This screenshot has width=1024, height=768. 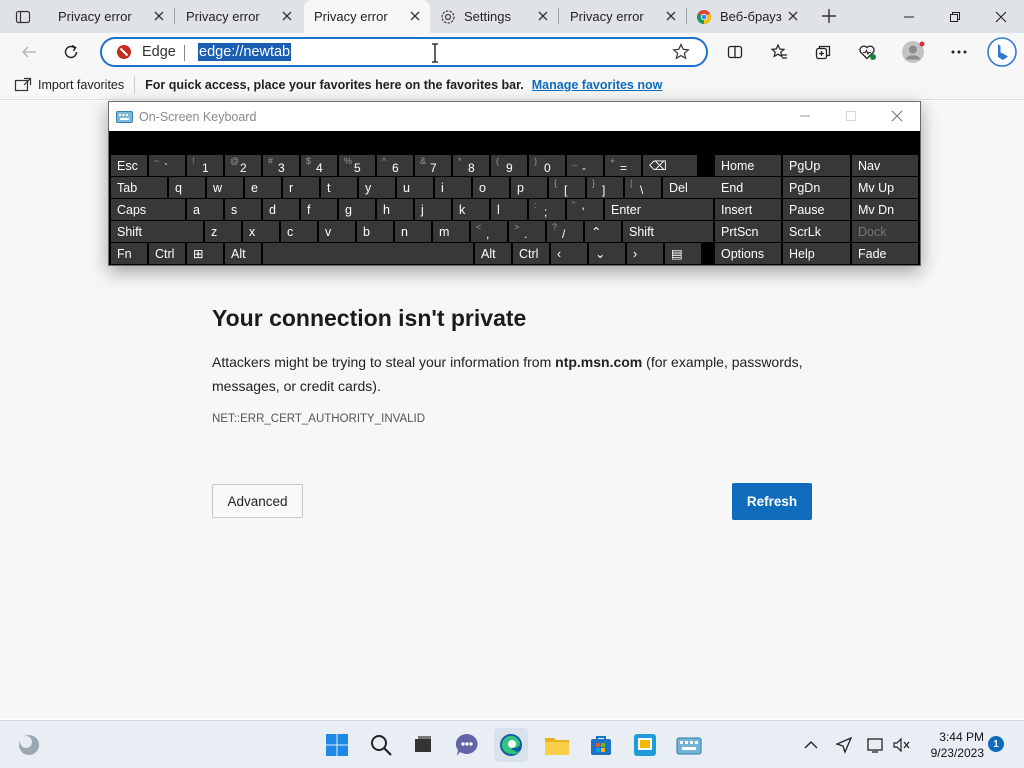 What do you see at coordinates (557, 745) in the screenshot?
I see `file-explorer-icon` at bounding box center [557, 745].